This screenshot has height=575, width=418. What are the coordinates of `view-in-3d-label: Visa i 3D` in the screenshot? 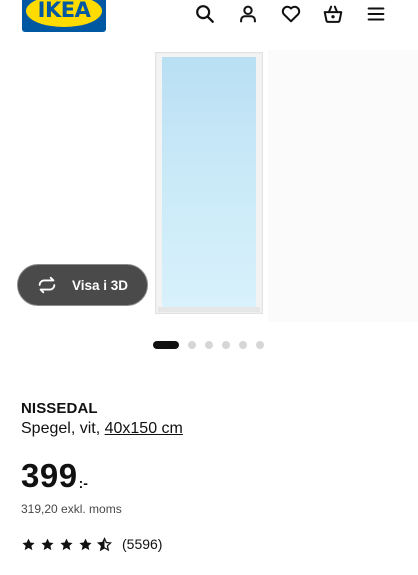 It's located at (100, 285).